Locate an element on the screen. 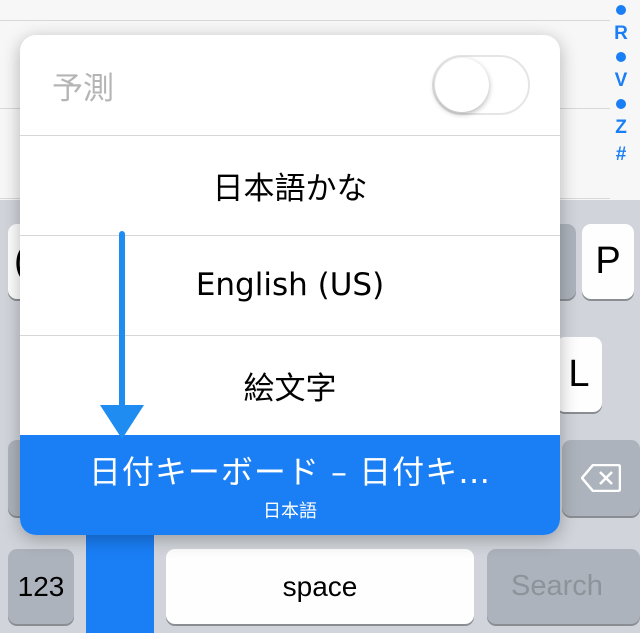 This screenshot has width=640, height=633. section-index-bar: R V Z # is located at coordinates (621, 100).